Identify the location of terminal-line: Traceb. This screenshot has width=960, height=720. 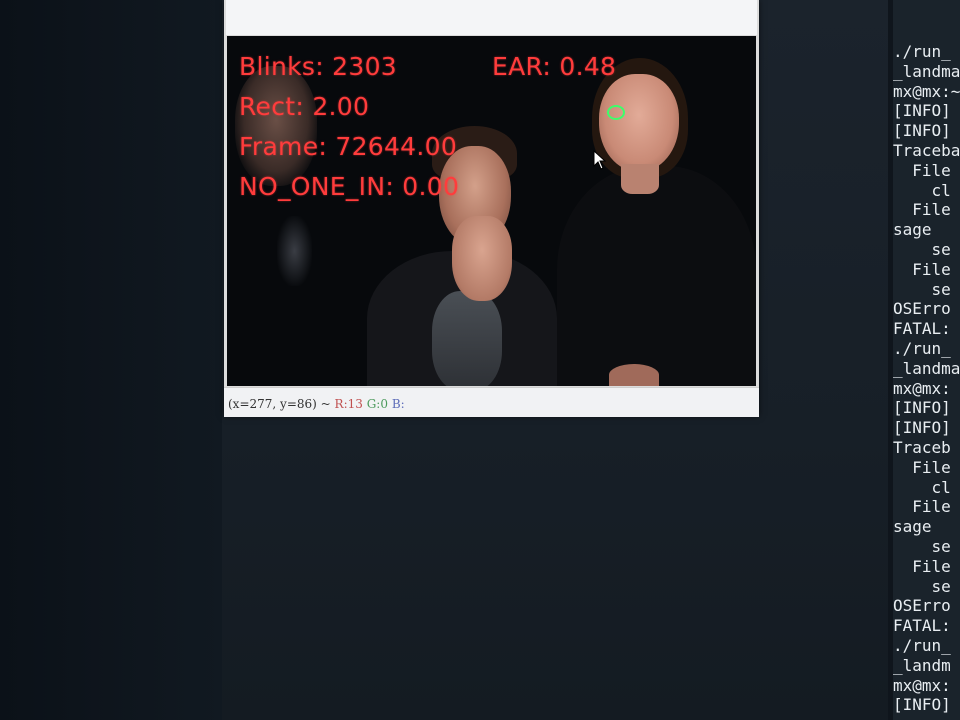
(922, 447).